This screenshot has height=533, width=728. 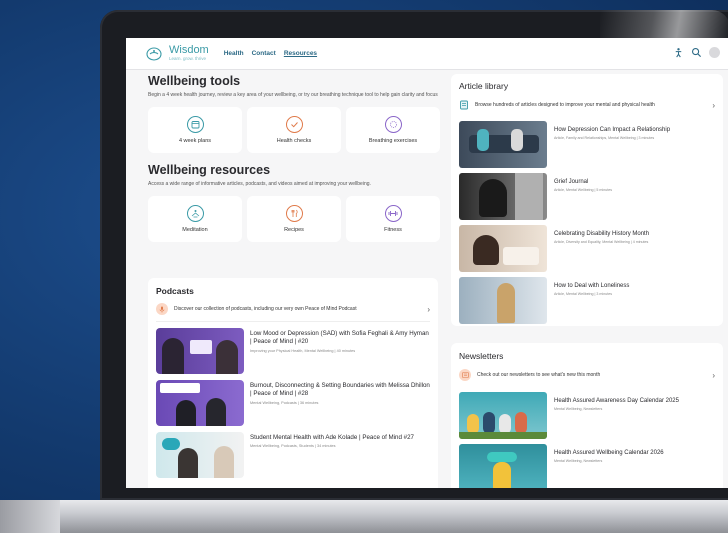 What do you see at coordinates (234, 53) in the screenshot?
I see `nav-health: Health` at bounding box center [234, 53].